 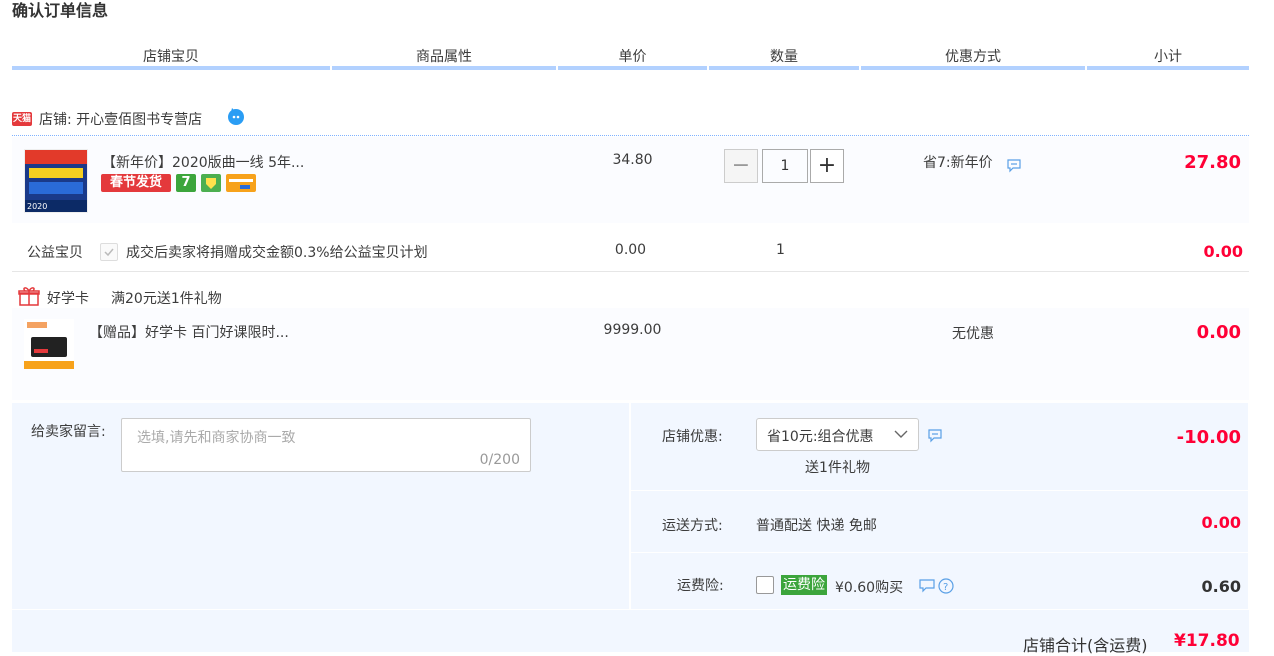 I want to click on quantity-stepper: − 1 +, so click(x=784, y=166).